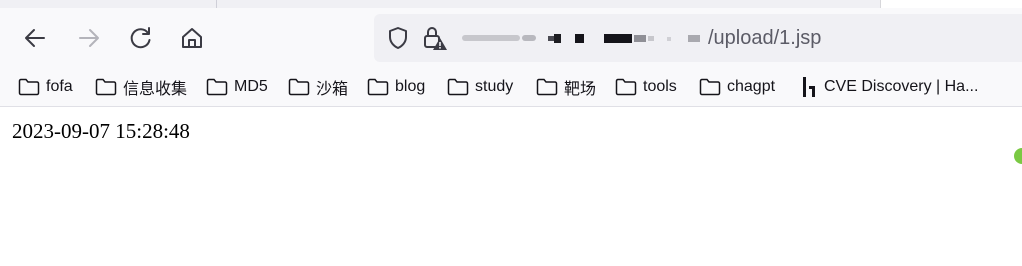  I want to click on home-button, so click(192, 38).